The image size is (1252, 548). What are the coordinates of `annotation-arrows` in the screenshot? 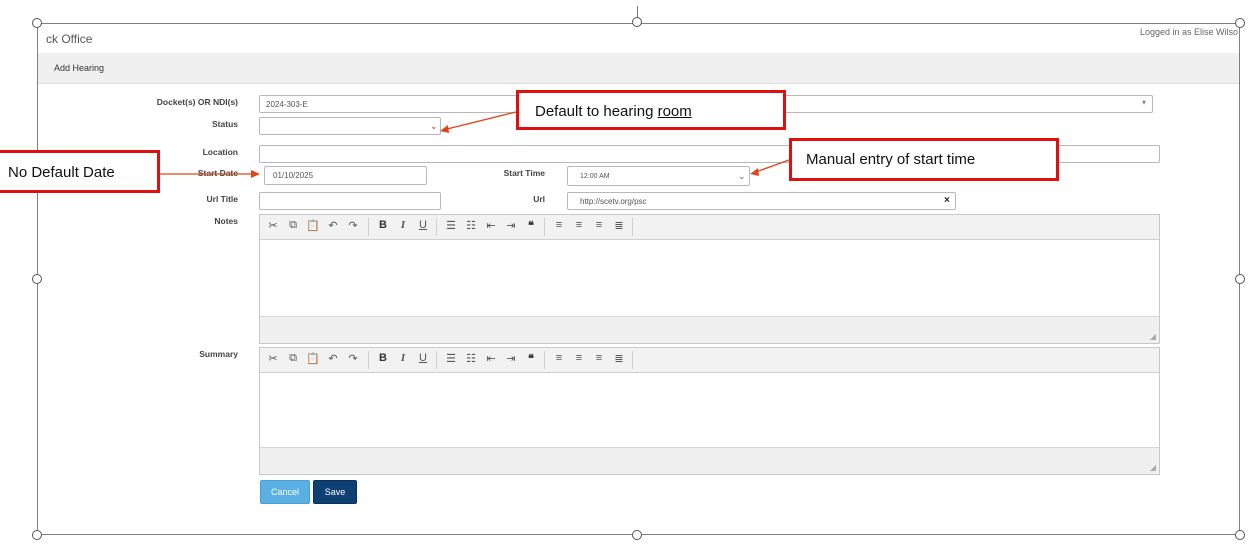 It's located at (475, 144).